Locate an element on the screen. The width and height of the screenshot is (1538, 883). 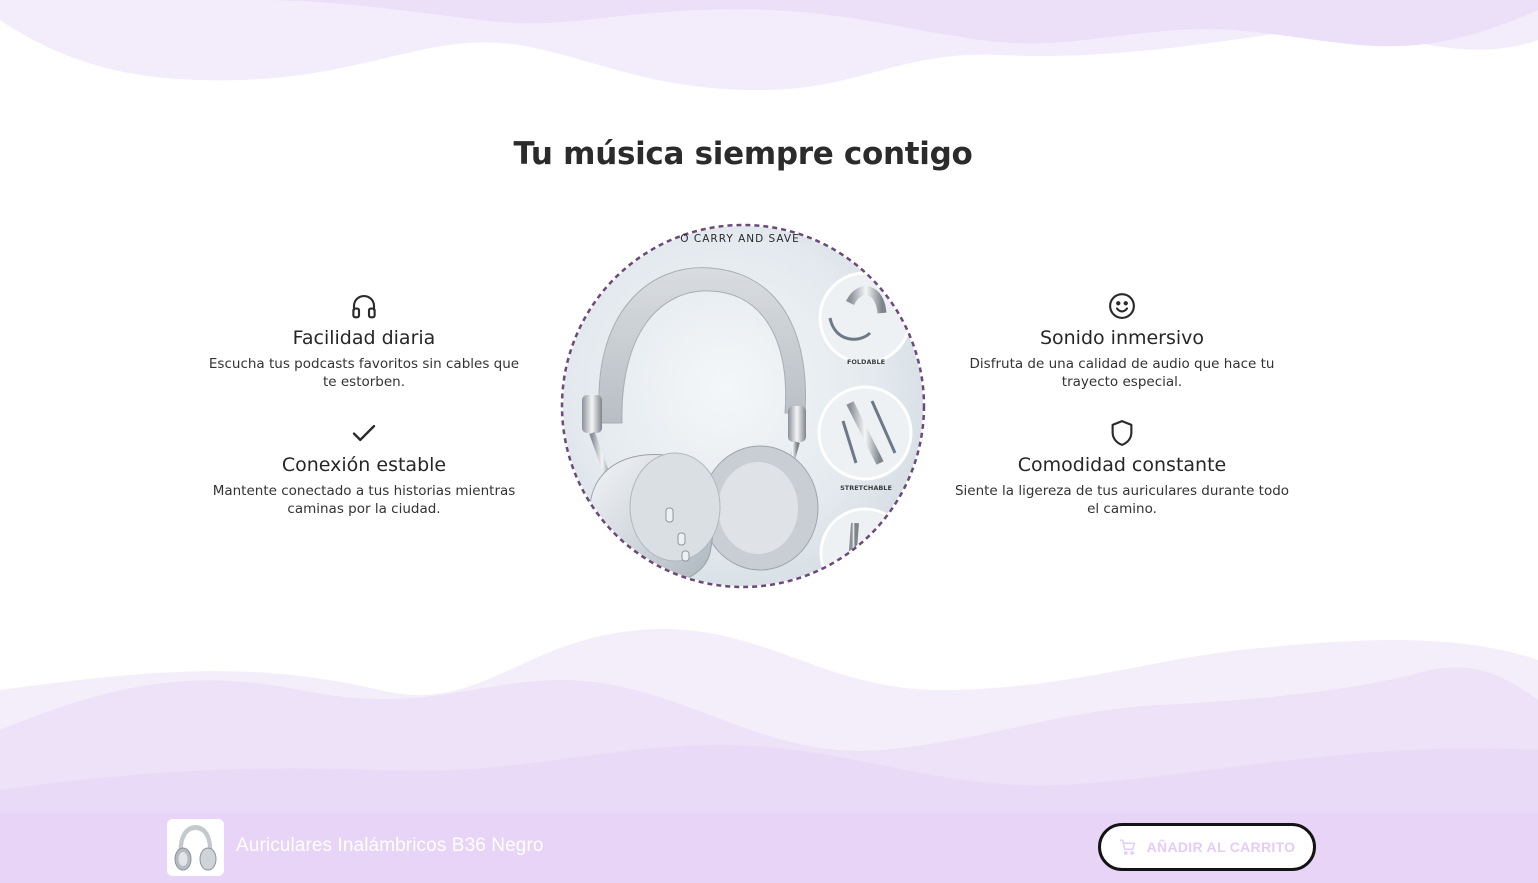
feature-title: Facilidad diaria is located at coordinates (364, 338).